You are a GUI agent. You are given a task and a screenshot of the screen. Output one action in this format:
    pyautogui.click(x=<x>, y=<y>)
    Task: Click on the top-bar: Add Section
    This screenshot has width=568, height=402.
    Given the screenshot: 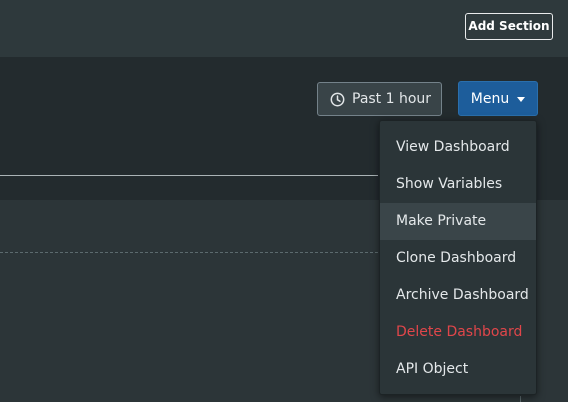 What is the action you would take?
    pyautogui.click(x=284, y=28)
    